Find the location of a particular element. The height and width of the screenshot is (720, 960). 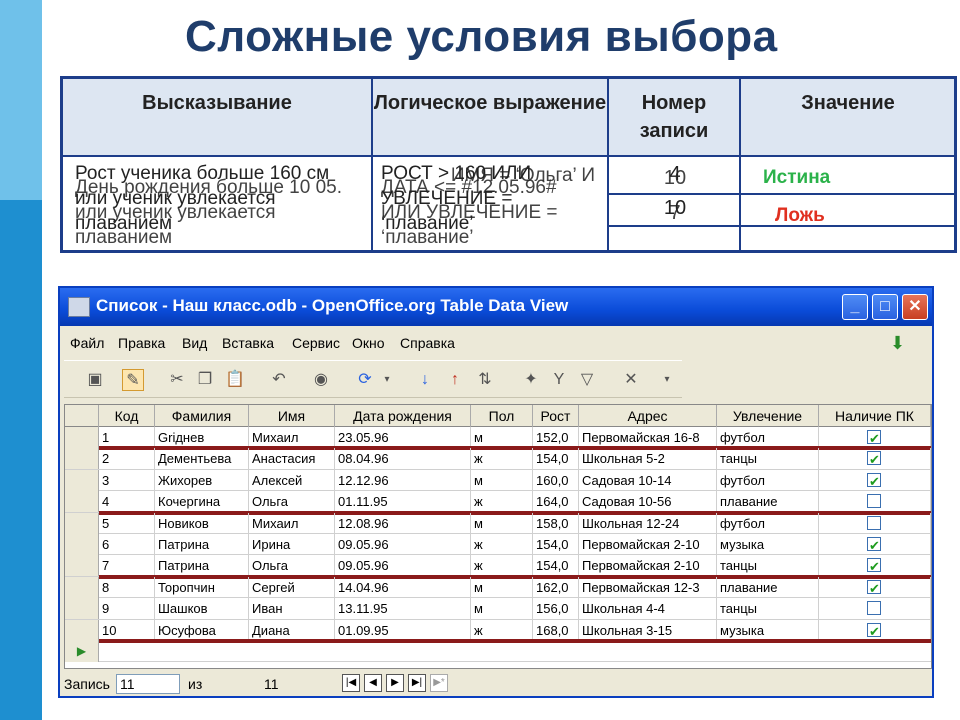

cell-height: 154,0 is located at coordinates (556, 566).